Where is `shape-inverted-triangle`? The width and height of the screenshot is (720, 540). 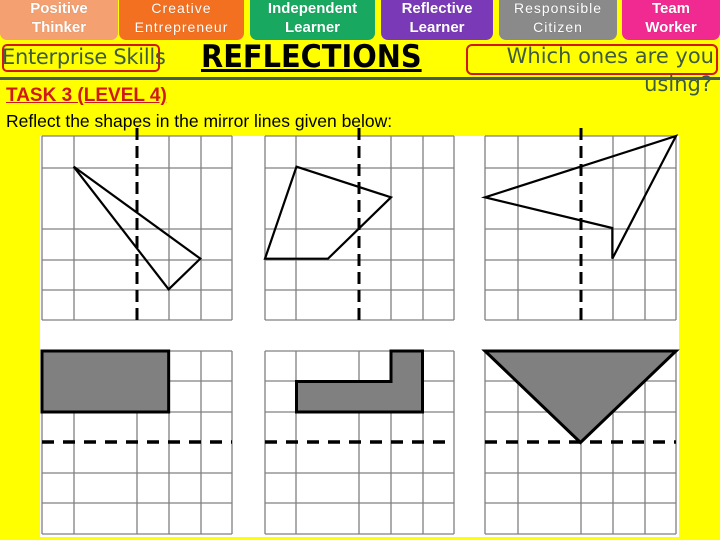 shape-inverted-triangle is located at coordinates (580, 397).